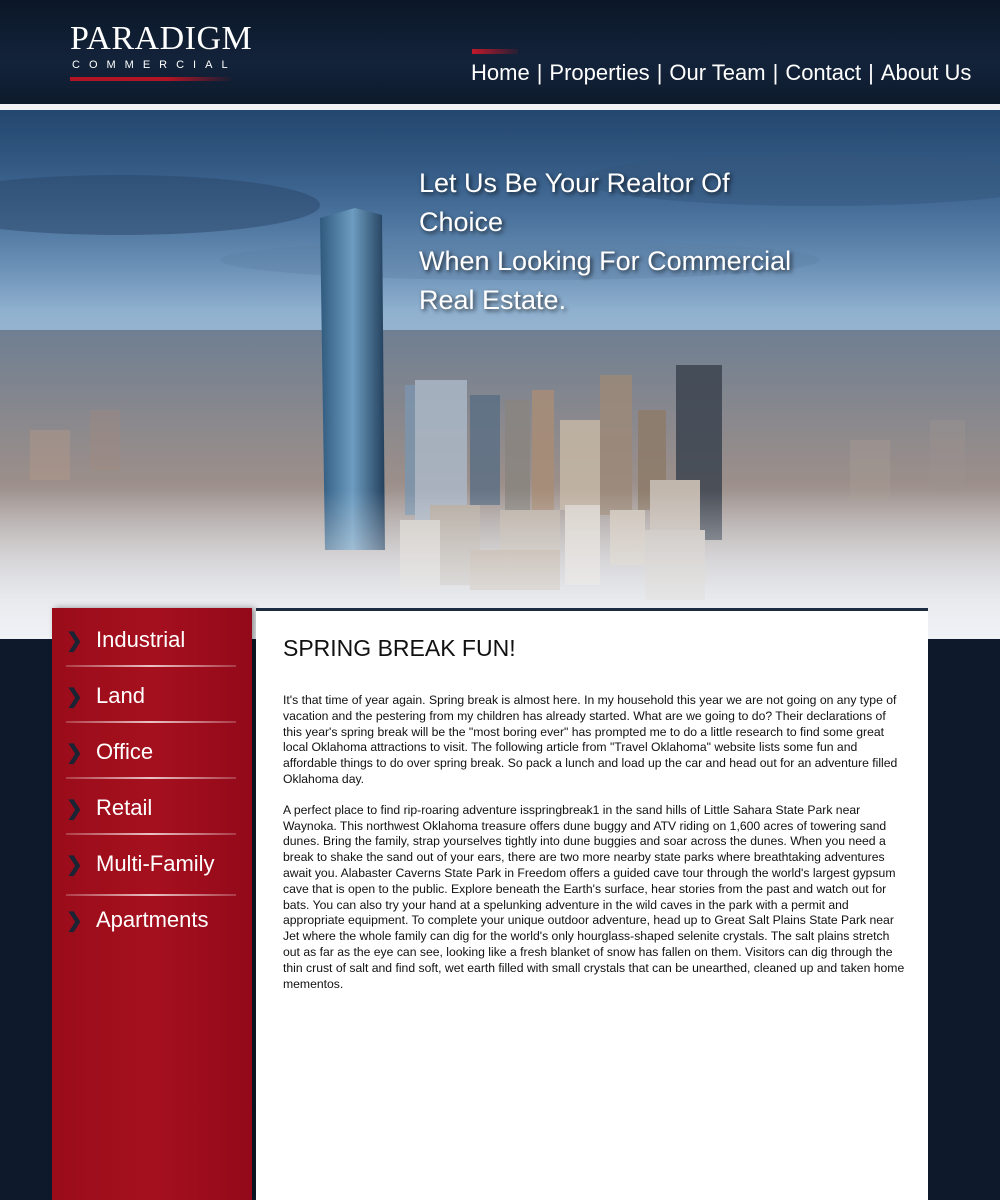  What do you see at coordinates (599, 73) in the screenshot?
I see `nav-properties: Properties` at bounding box center [599, 73].